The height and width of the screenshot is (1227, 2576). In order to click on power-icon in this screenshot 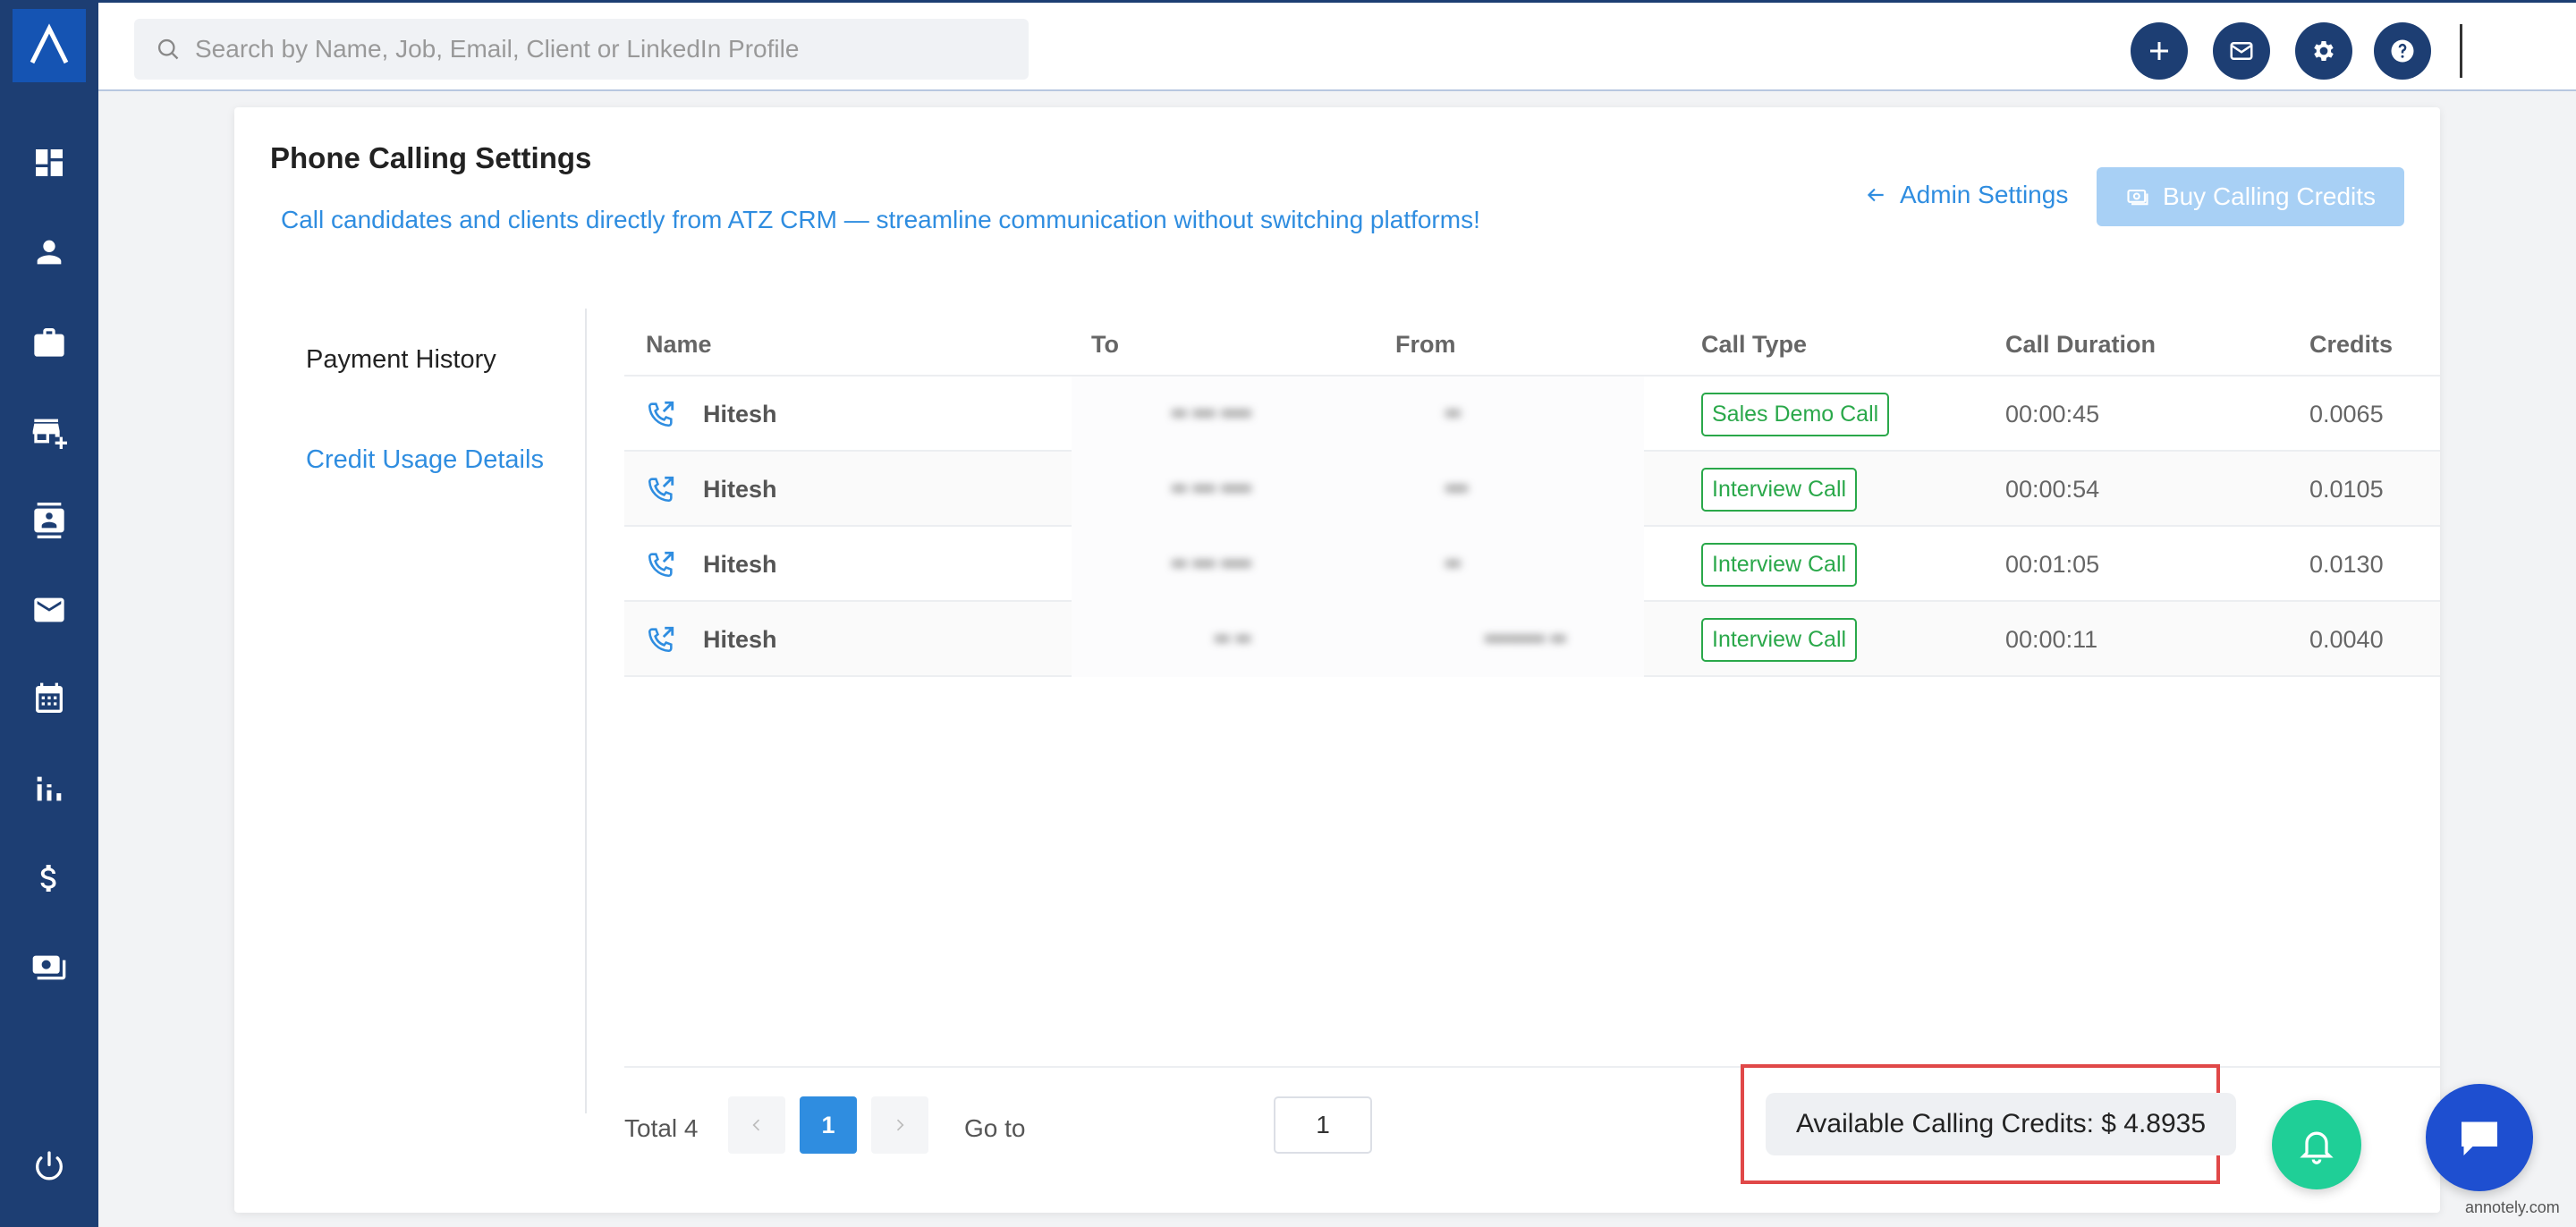, I will do `click(49, 1165)`.